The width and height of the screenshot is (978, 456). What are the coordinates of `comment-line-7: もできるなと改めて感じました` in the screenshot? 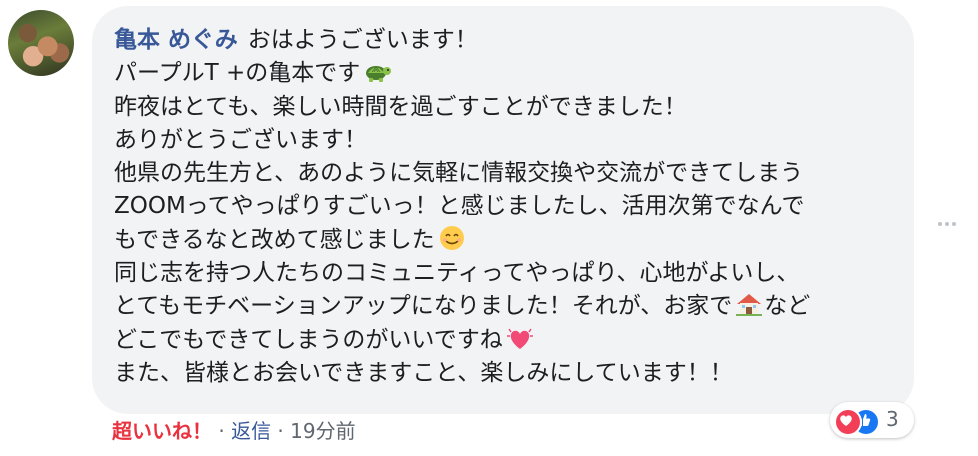 It's located at (509, 240).